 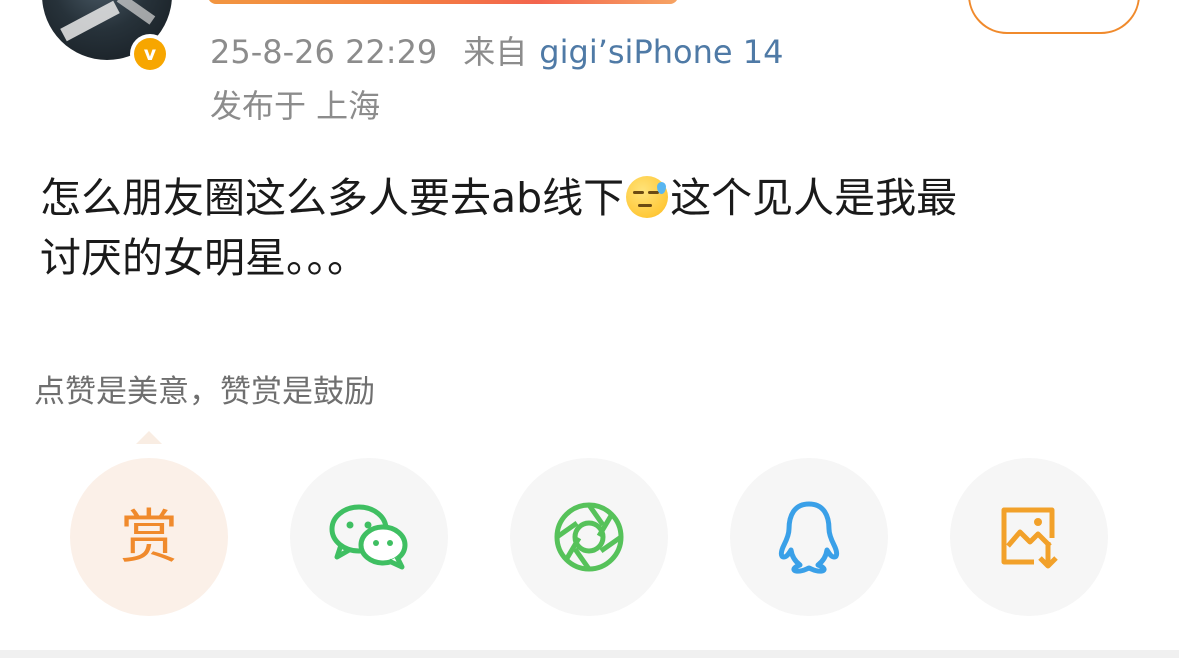 What do you see at coordinates (149, 437) in the screenshot?
I see `hint-pointer-arrow` at bounding box center [149, 437].